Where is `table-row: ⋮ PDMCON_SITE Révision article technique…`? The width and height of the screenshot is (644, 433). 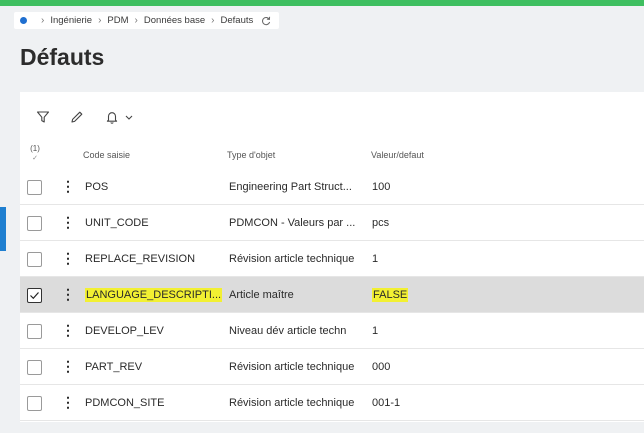 table-row: ⋮ PDMCON_SITE Révision article technique… is located at coordinates (332, 403).